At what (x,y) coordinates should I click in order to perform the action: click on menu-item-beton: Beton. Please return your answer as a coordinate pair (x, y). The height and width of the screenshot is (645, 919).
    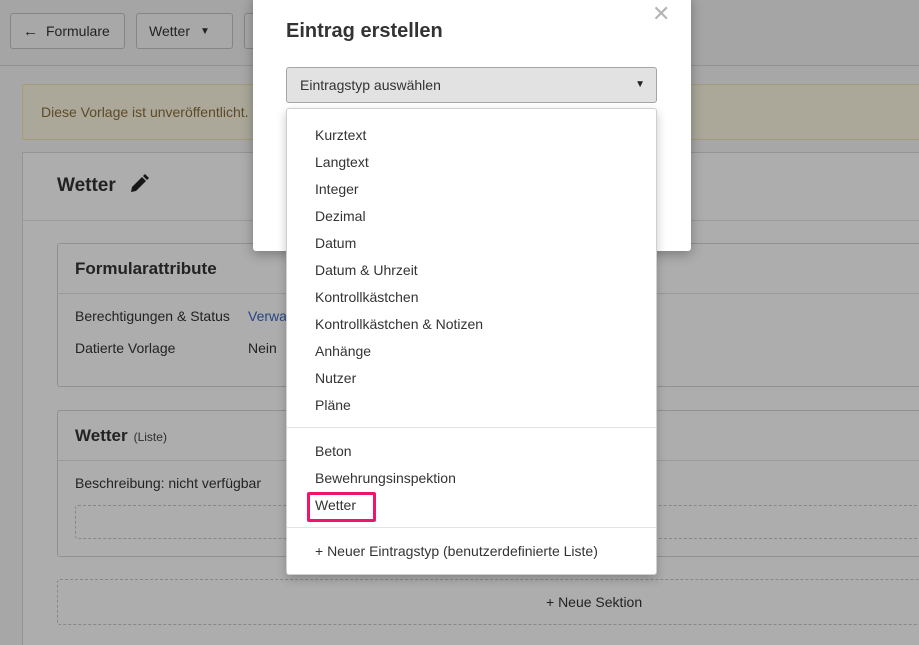
    Looking at the image, I should click on (333, 451).